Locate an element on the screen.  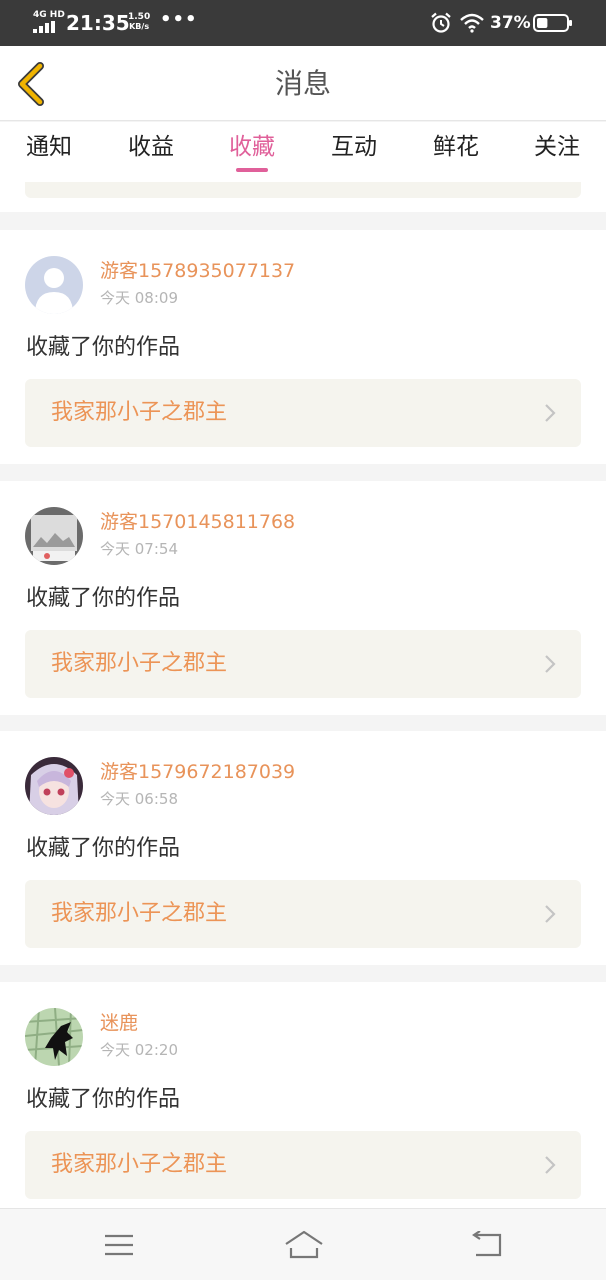
more-notifications-icon: ••• is located at coordinates (179, 19).